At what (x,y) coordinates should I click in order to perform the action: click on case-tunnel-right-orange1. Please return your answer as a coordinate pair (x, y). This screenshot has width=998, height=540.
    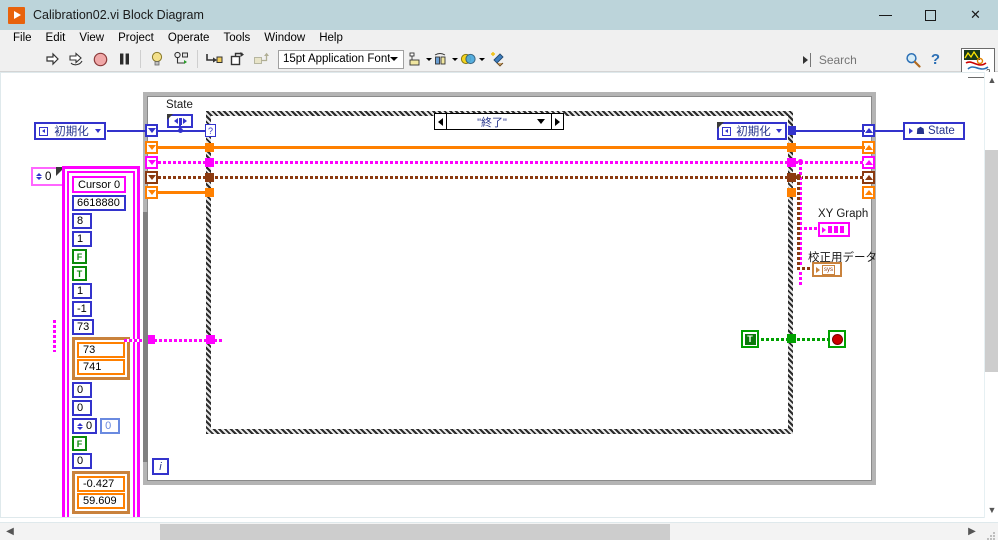
    Looking at the image, I should click on (791, 147).